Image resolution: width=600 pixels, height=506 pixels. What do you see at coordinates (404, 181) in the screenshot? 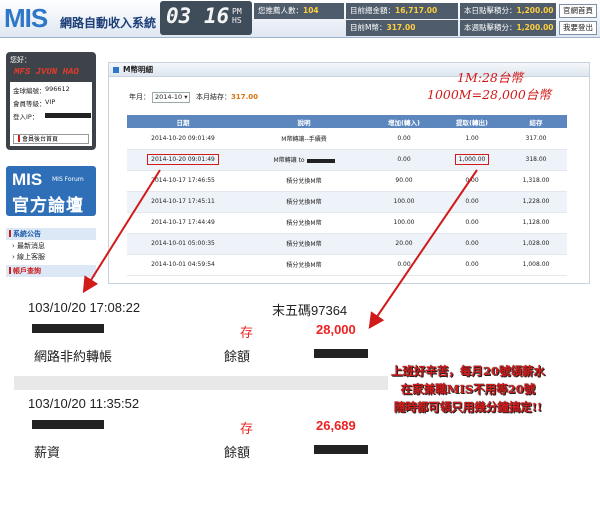
I see `cell-in: 90.00` at bounding box center [404, 181].